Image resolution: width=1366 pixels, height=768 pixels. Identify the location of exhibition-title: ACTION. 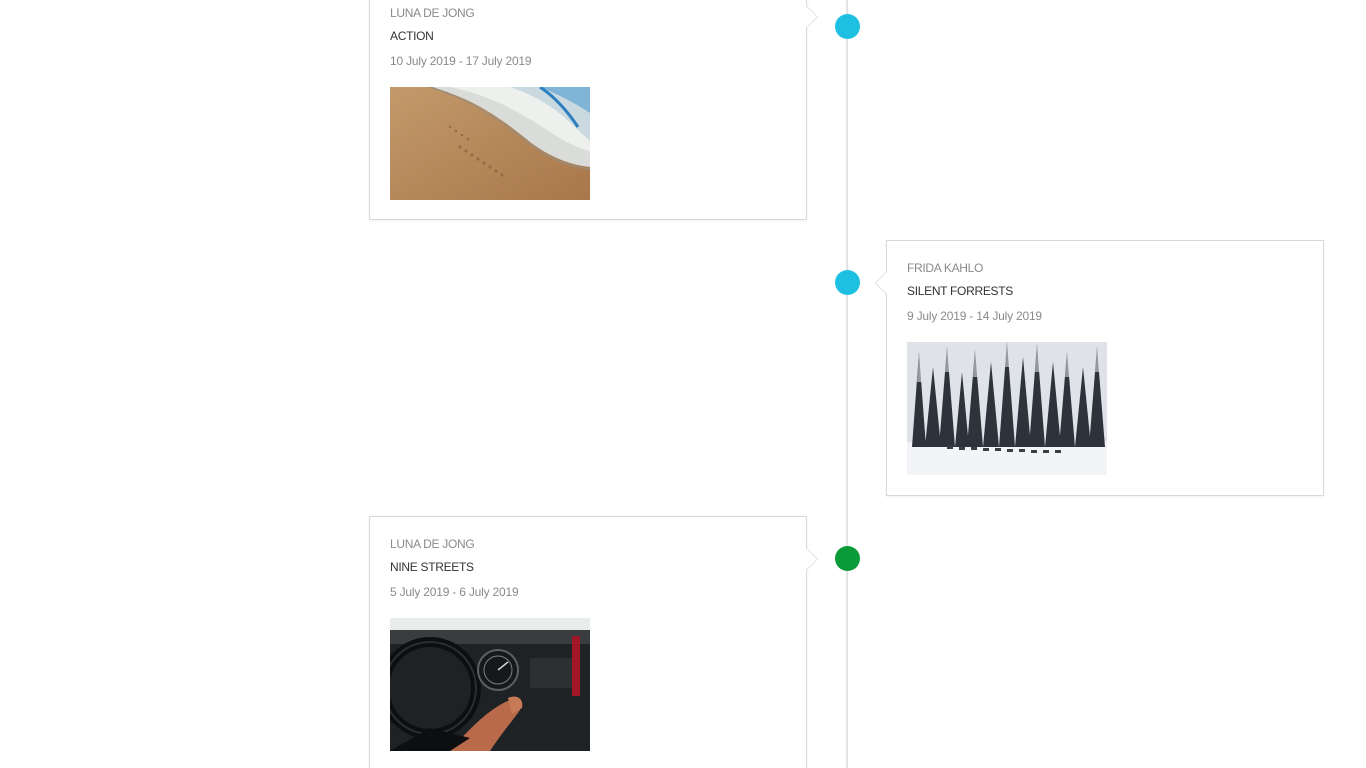
(588, 36).